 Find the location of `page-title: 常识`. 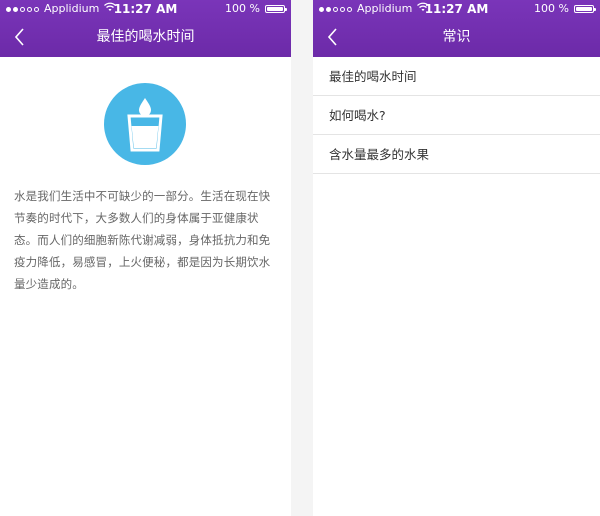

page-title: 常识 is located at coordinates (456, 37).